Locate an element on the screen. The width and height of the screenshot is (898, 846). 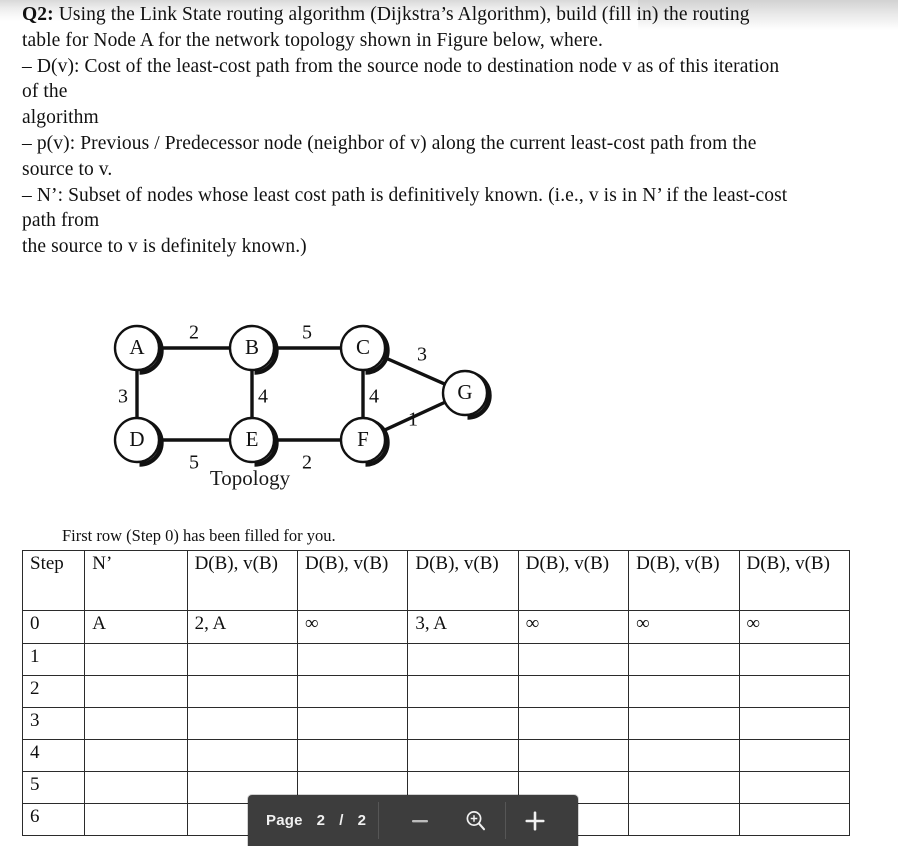
node-d: D is located at coordinates (137, 440).